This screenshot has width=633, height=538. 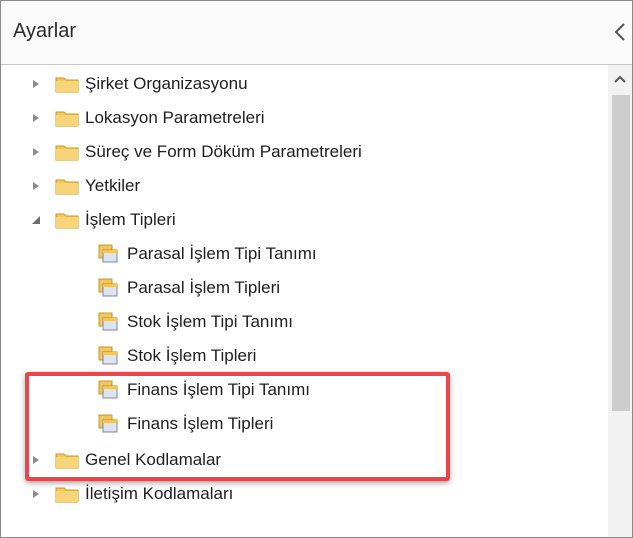 I want to click on tree-item-label: İşlem Tipleri, so click(x=130, y=219).